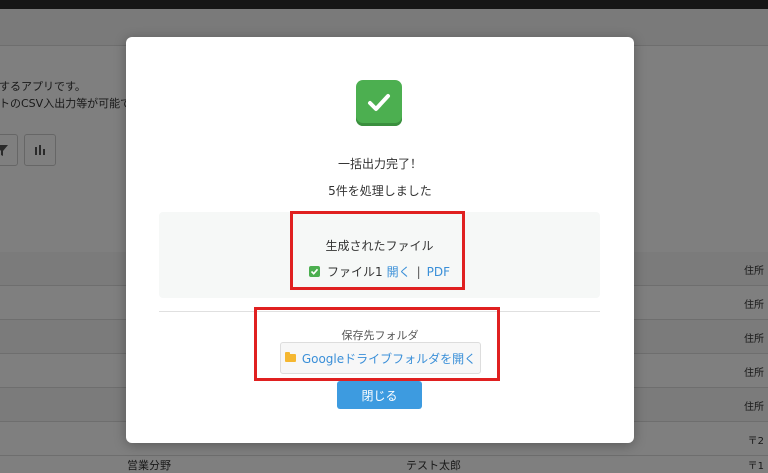  What do you see at coordinates (377, 344) in the screenshot?
I see `highlight-drive-folder` at bounding box center [377, 344].